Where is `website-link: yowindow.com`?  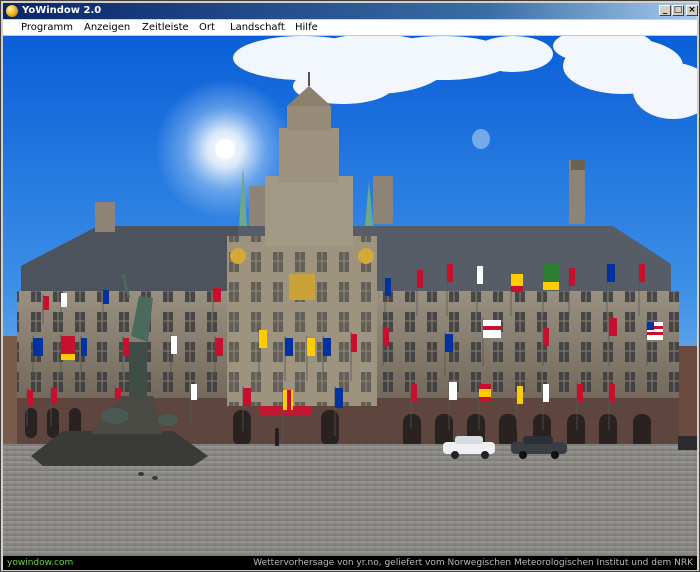
website-link: yowindow.com is located at coordinates (40, 563).